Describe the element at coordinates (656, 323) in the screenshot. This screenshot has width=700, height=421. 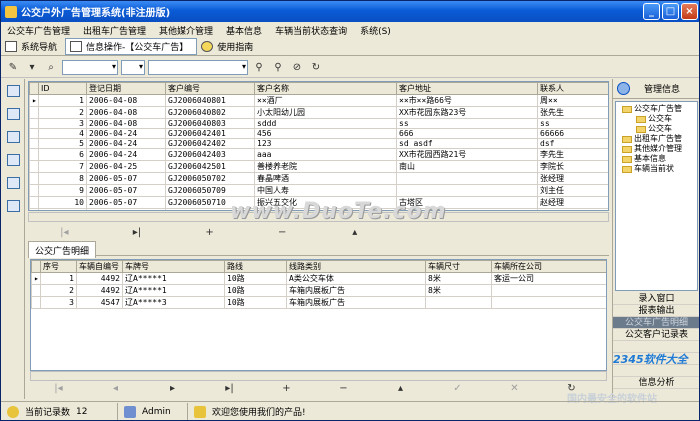
I see `panel-button: 公交车广告明细` at that location.